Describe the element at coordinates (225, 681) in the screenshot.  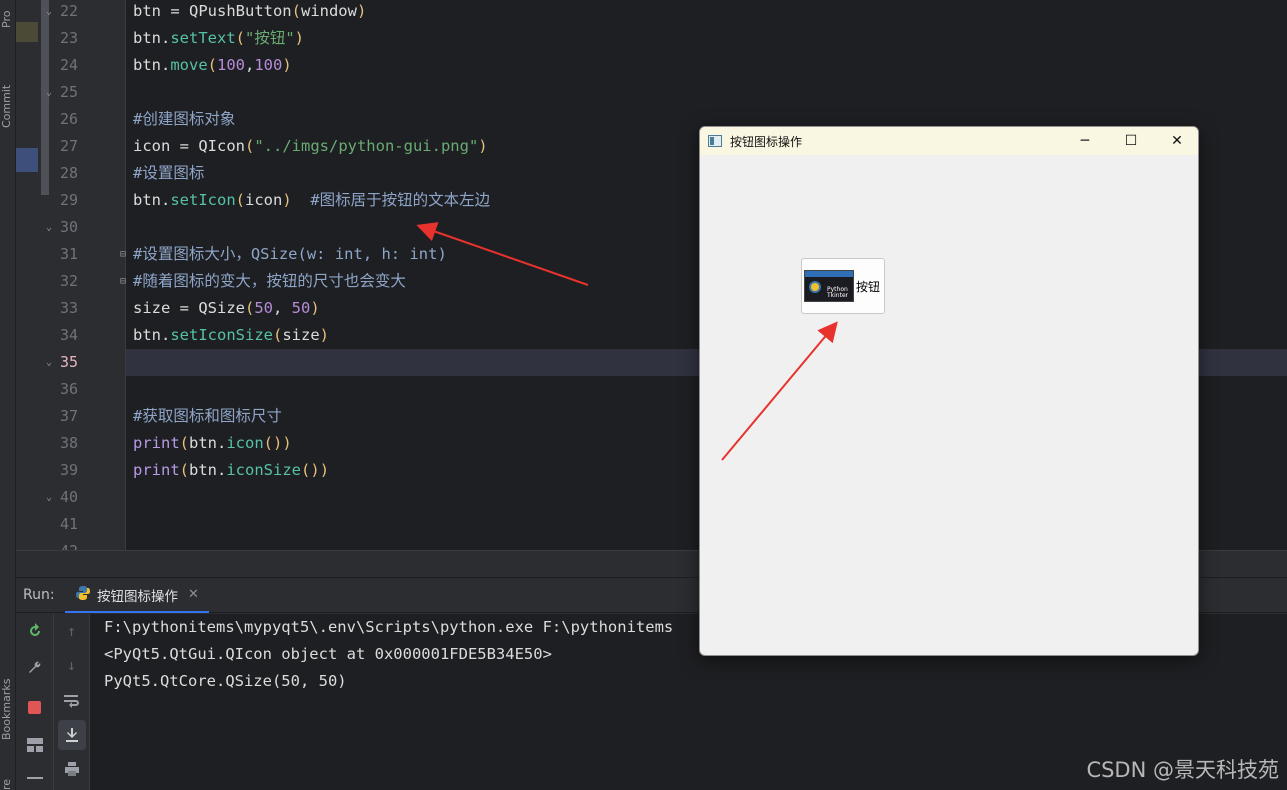
I see `console-line: PyQt5.QtCore.QSize(50, 50)` at that location.